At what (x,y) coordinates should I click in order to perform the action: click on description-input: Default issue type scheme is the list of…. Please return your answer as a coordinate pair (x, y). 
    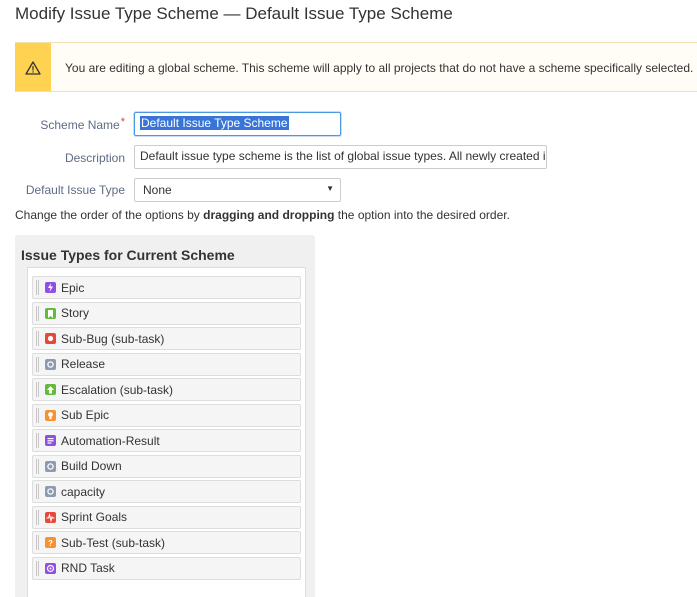
    Looking at the image, I should click on (340, 157).